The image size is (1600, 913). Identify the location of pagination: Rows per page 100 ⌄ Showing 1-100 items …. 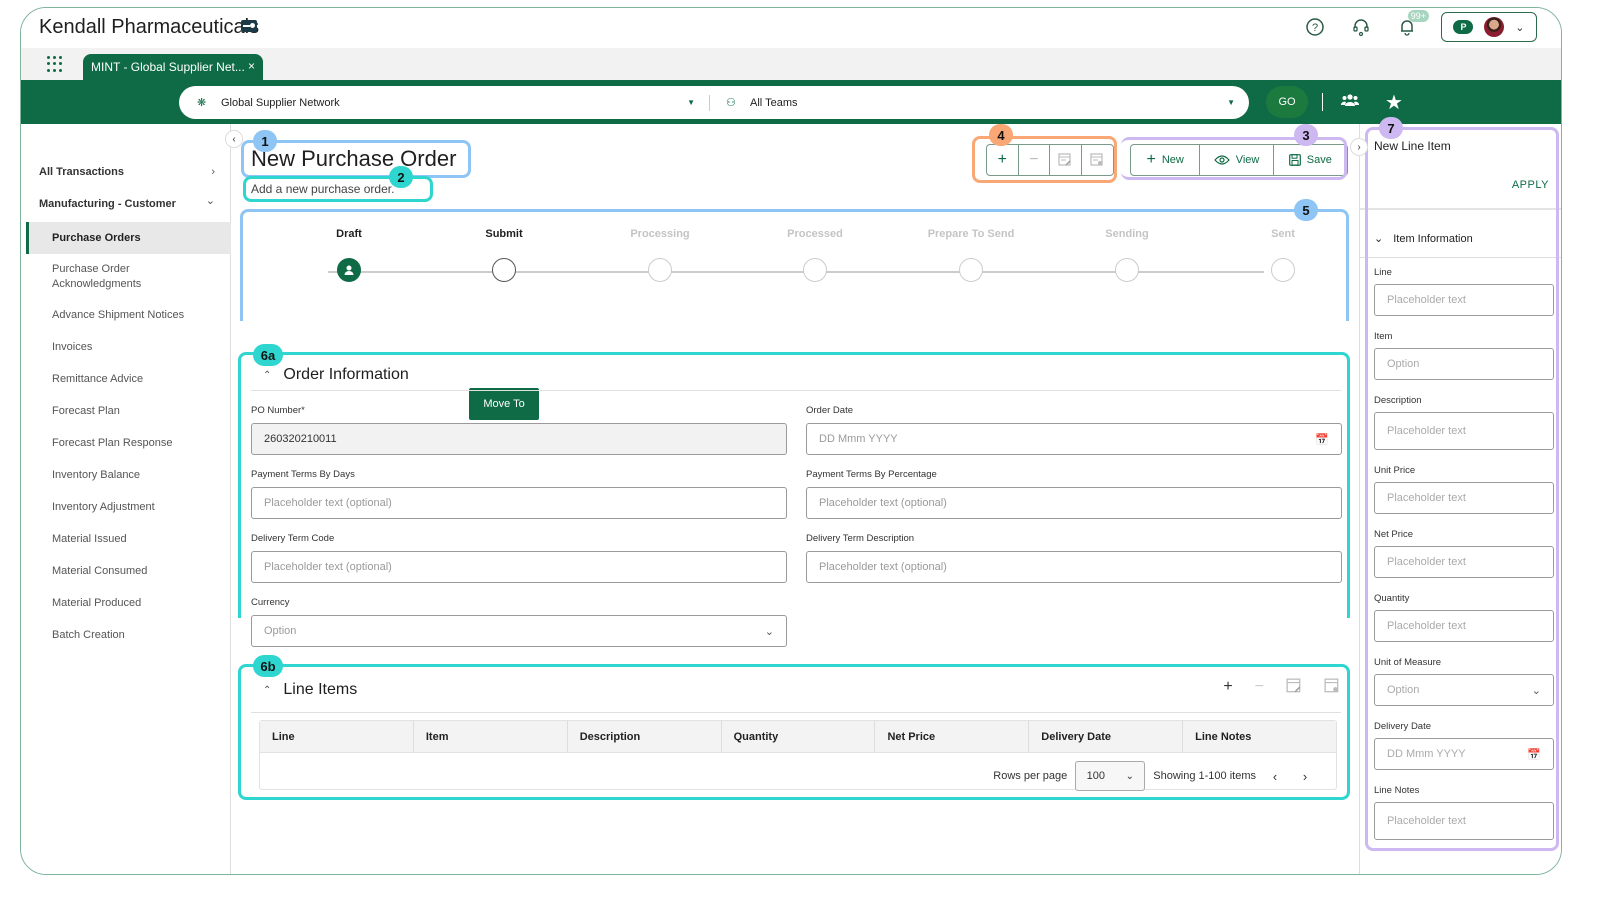
(1154, 776).